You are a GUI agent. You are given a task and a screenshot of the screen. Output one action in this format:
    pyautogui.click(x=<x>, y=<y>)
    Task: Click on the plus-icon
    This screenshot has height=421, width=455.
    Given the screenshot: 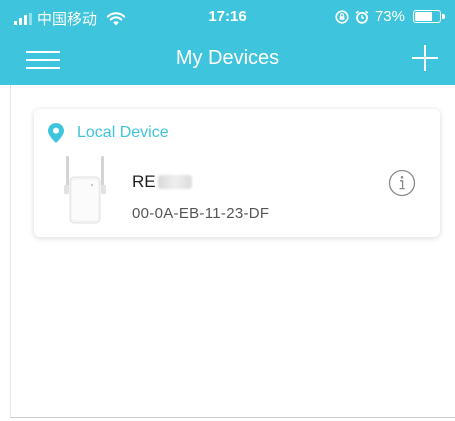 What is the action you would take?
    pyautogui.click(x=425, y=58)
    